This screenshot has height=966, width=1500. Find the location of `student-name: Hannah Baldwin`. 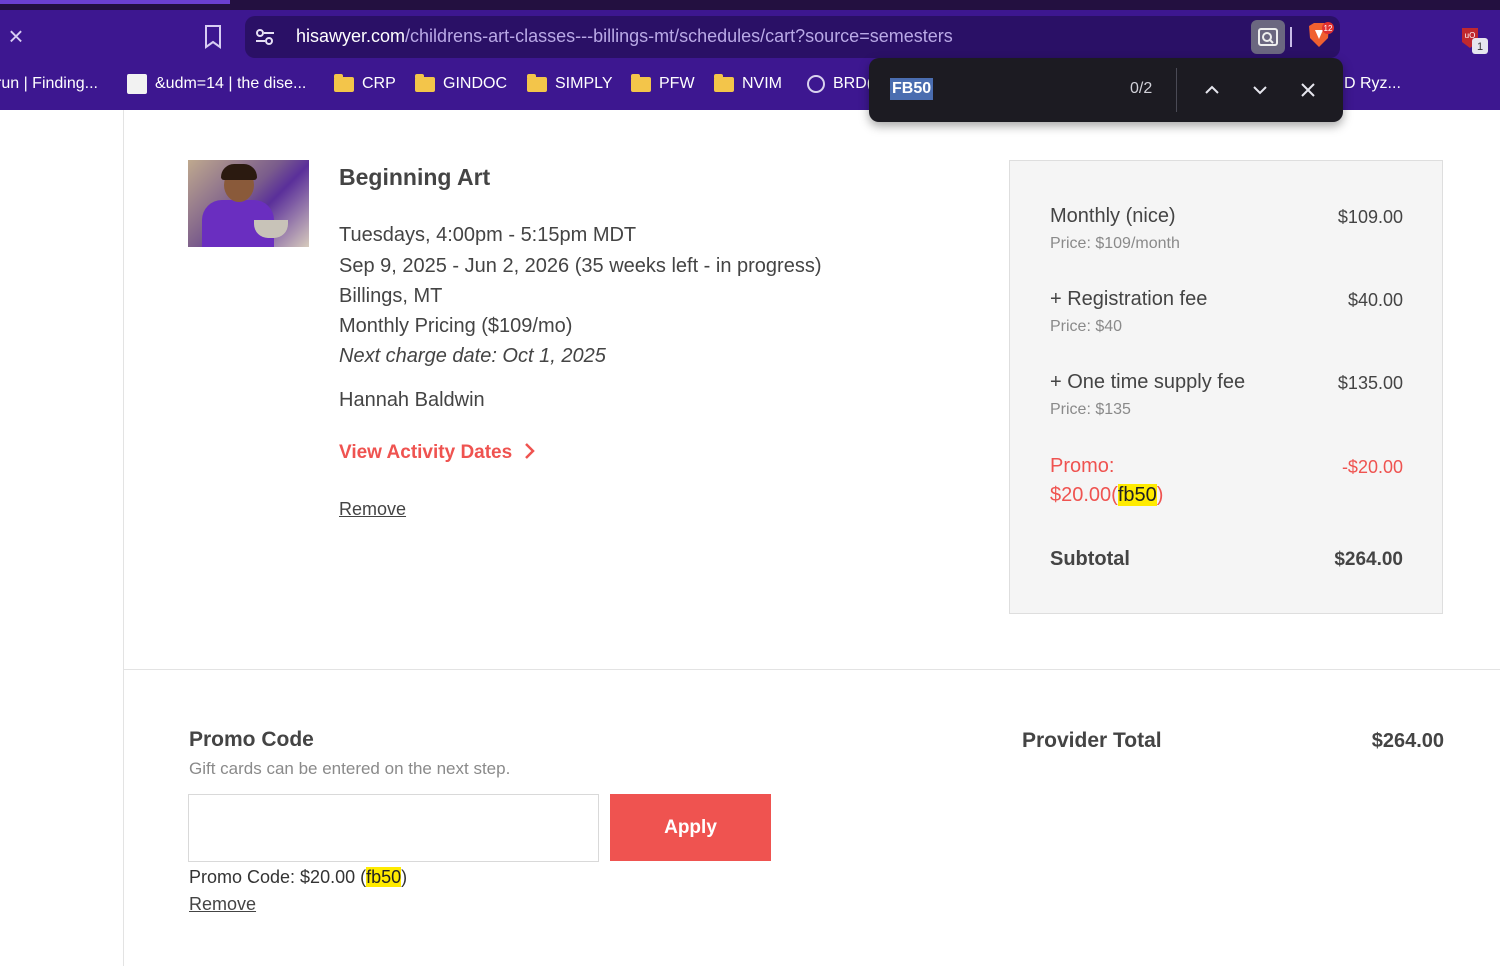

student-name: Hannah Baldwin is located at coordinates (412, 400).